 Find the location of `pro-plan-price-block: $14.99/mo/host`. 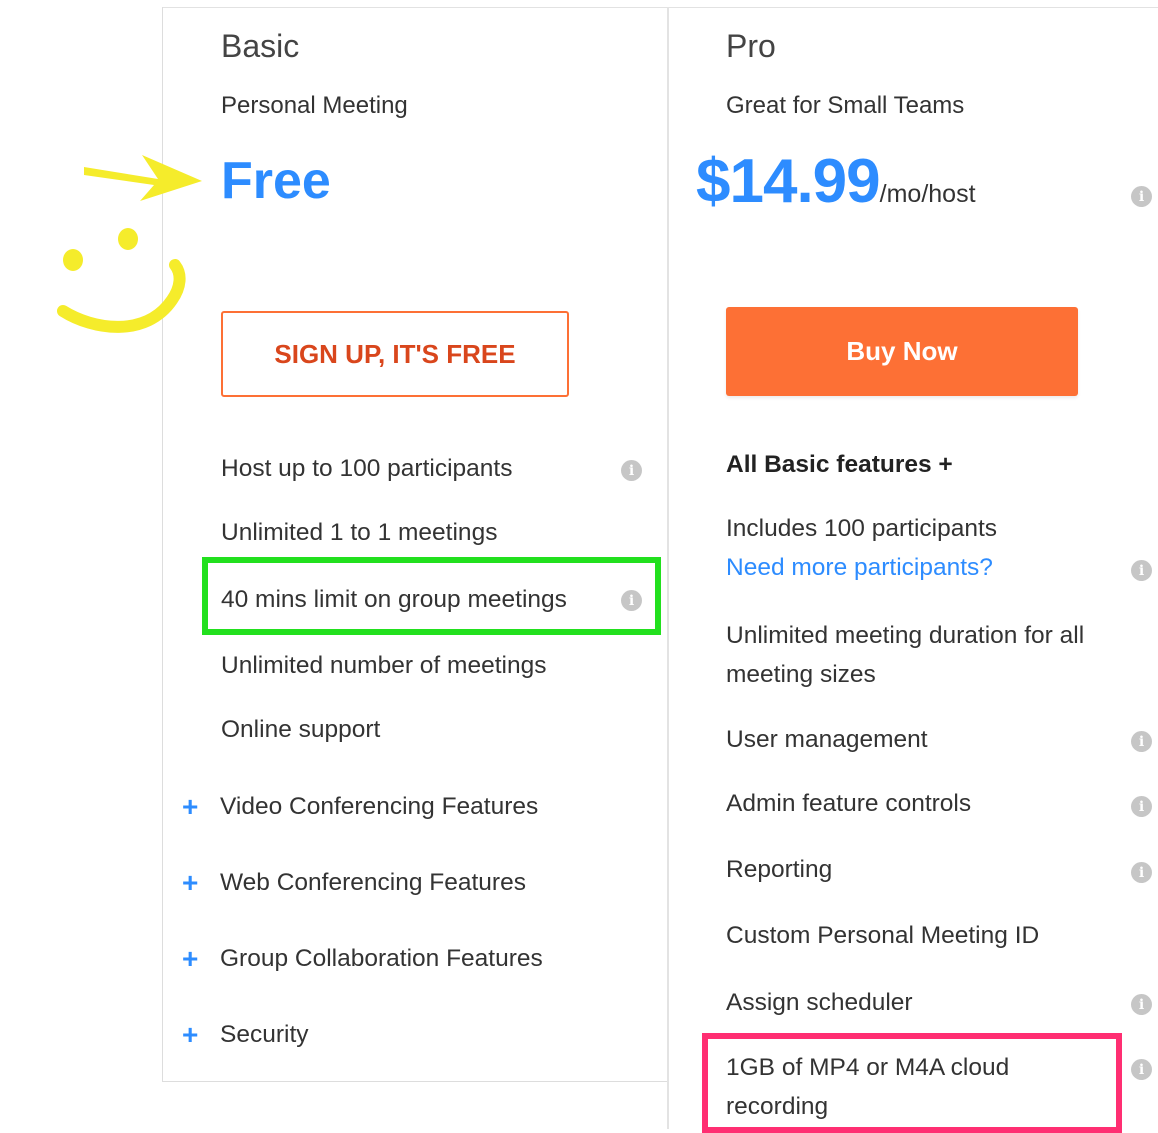

pro-plan-price-block: $14.99/mo/host is located at coordinates (836, 181).